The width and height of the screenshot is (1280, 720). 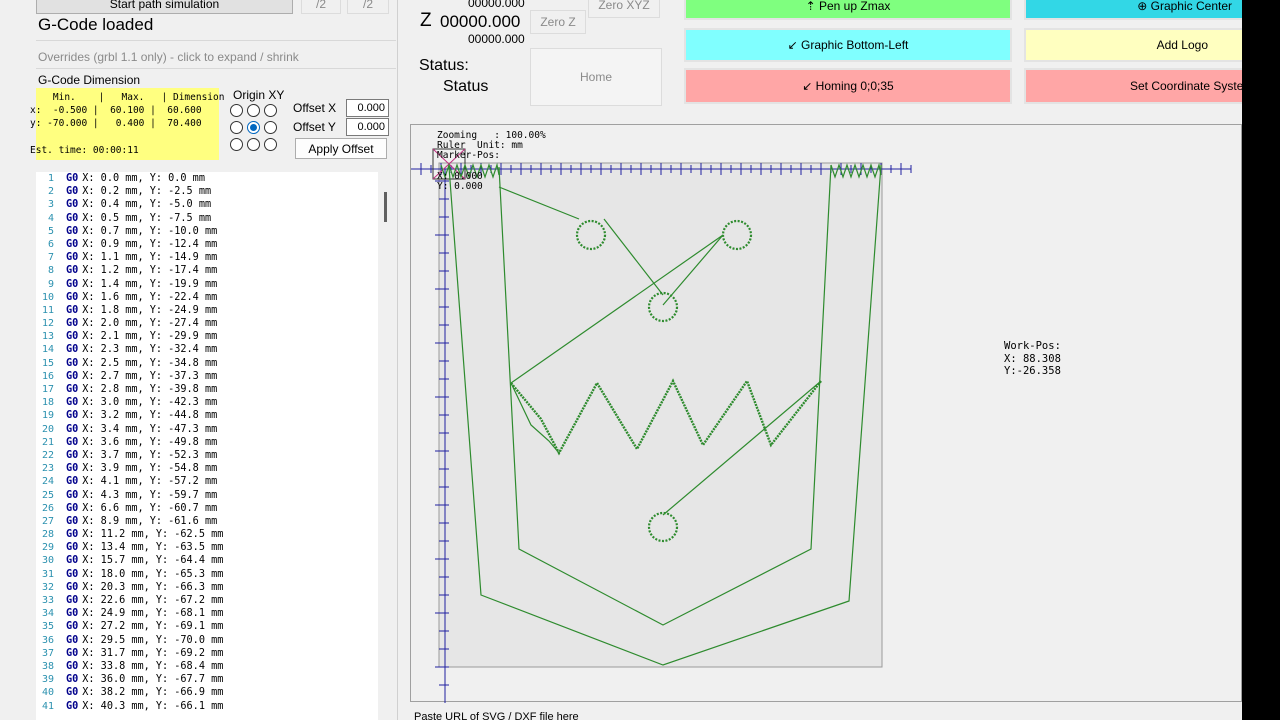 I want to click on code-line: 12 G0 X: 2.0 mm, Y: -27.4 mm, so click(x=207, y=323).